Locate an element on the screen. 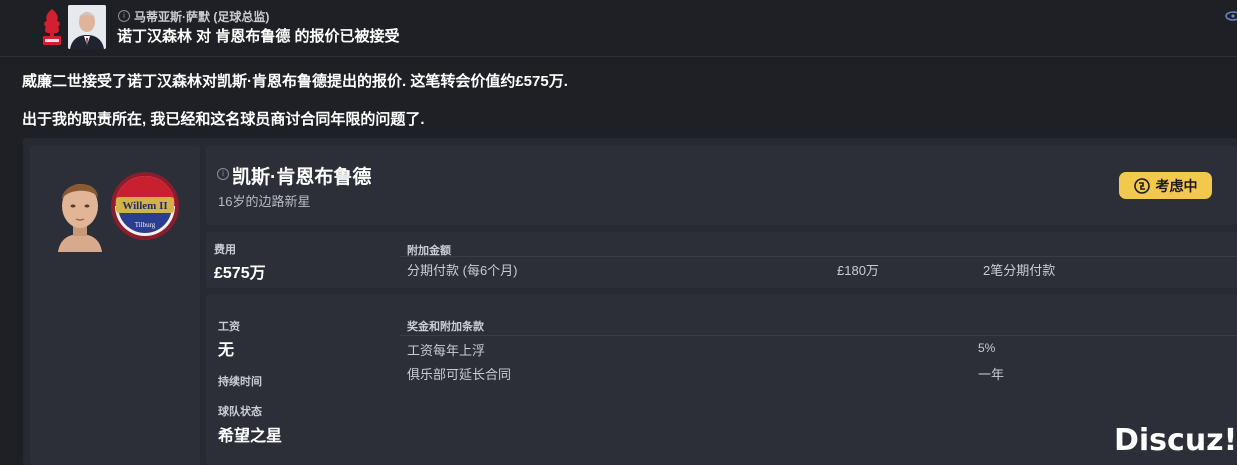  director-portrait-icon is located at coordinates (87, 27).